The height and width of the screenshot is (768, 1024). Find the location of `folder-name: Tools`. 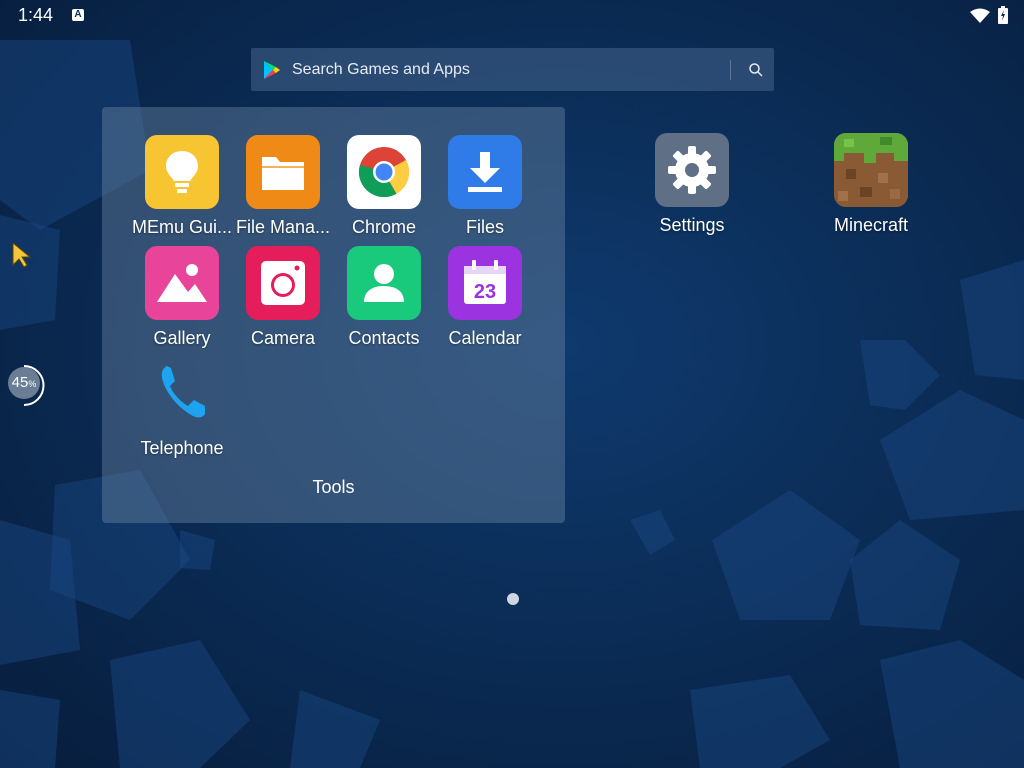

folder-name: Tools is located at coordinates (333, 487).